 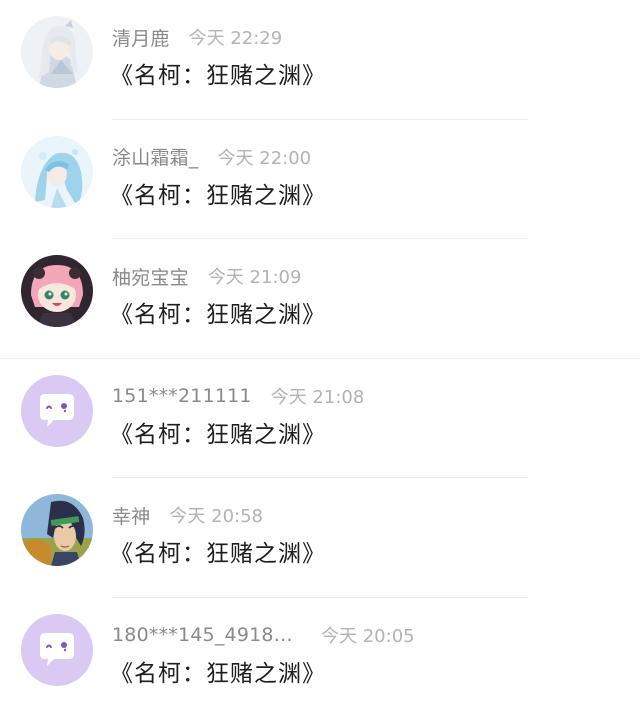 What do you see at coordinates (255, 276) in the screenshot?
I see `timestamp: 今天 21:09` at bounding box center [255, 276].